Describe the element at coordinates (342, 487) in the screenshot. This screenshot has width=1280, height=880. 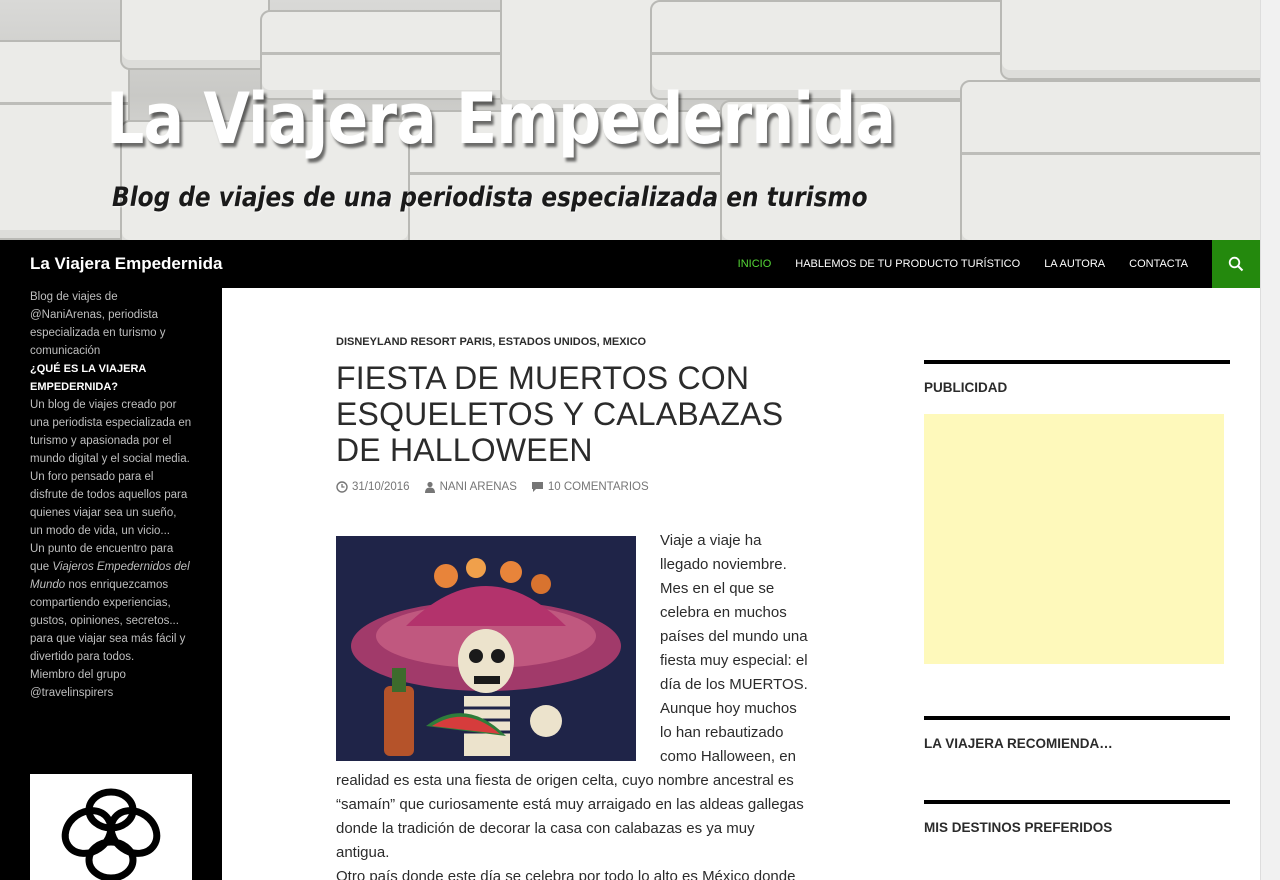
I see `clock-icon` at that location.